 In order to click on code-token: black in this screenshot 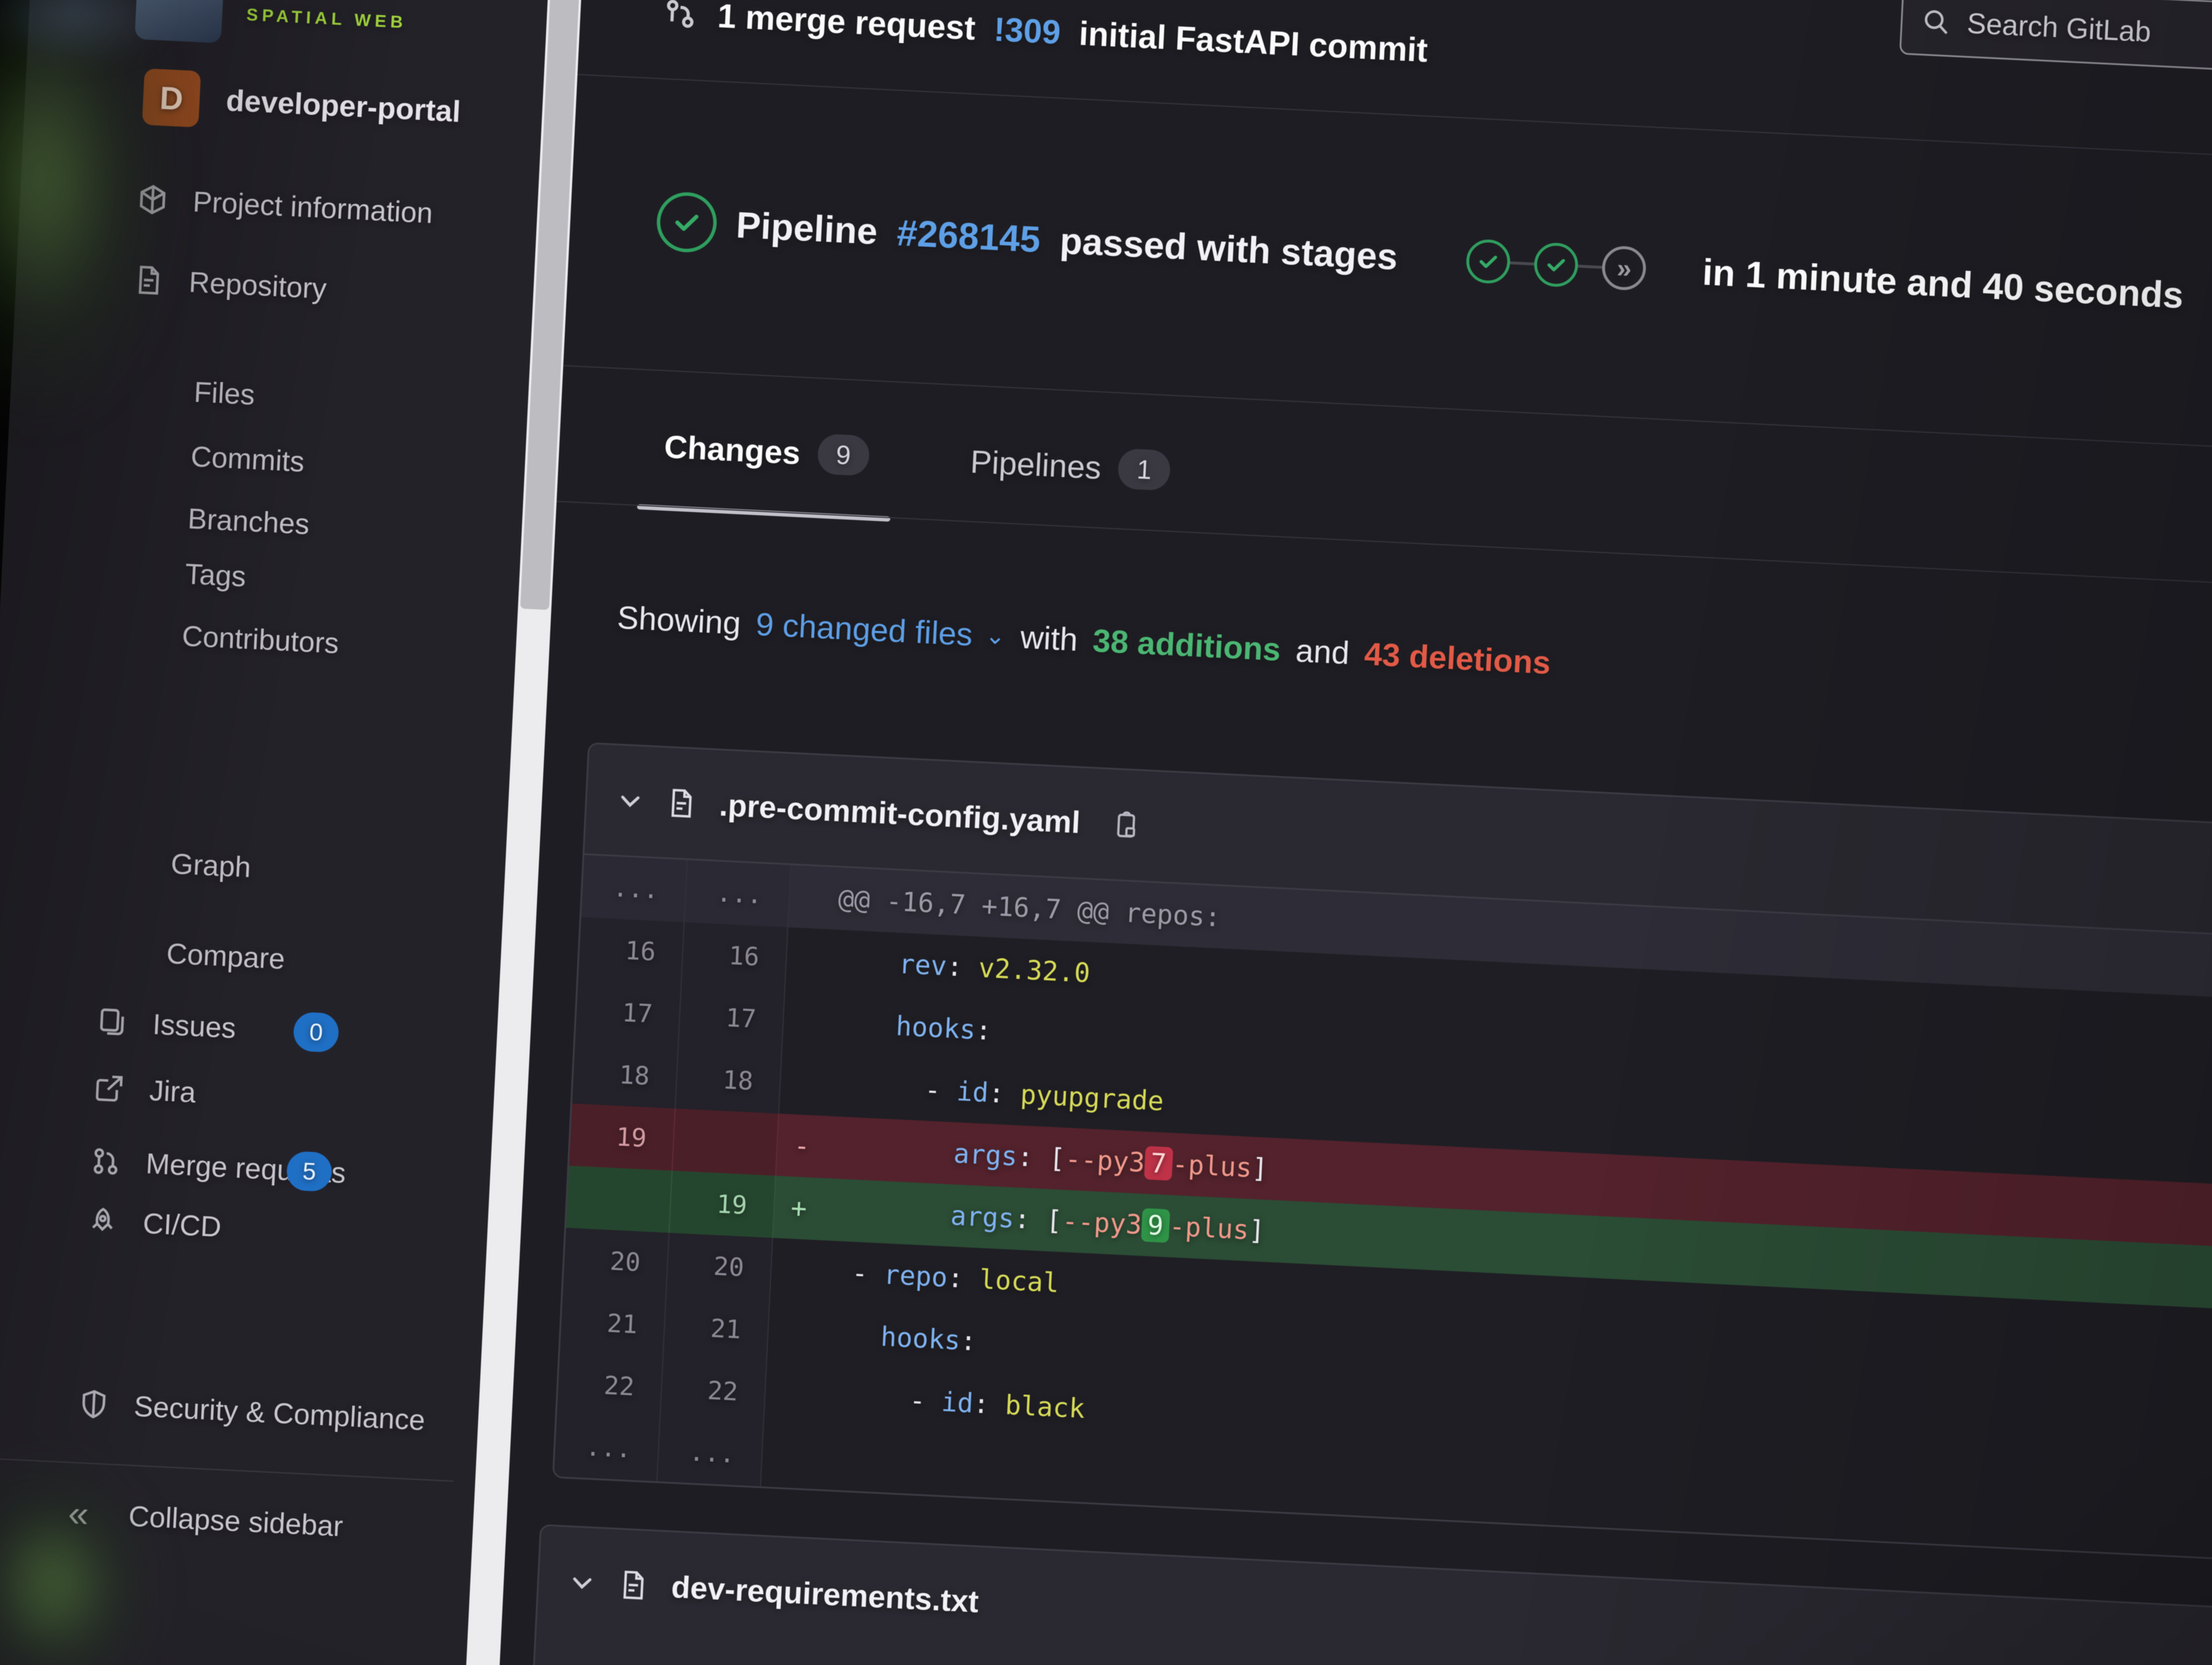, I will do `click(1045, 1407)`.